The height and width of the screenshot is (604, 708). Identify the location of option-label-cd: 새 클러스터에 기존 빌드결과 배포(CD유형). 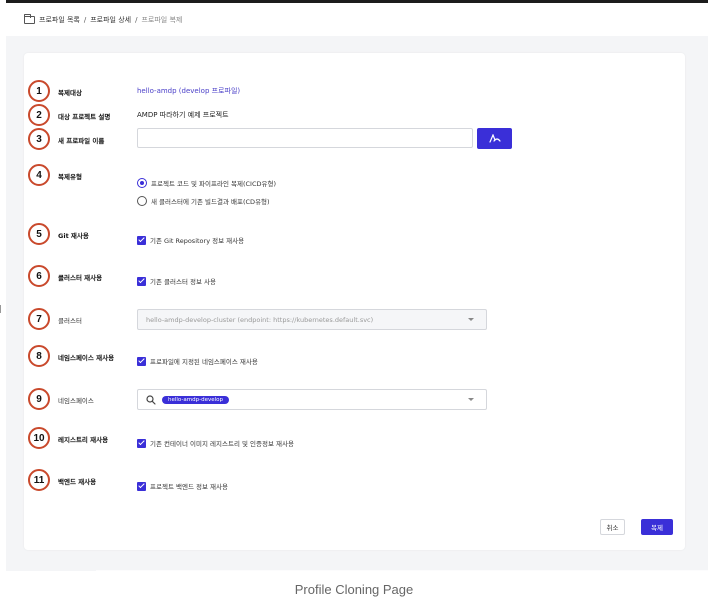
(210, 202).